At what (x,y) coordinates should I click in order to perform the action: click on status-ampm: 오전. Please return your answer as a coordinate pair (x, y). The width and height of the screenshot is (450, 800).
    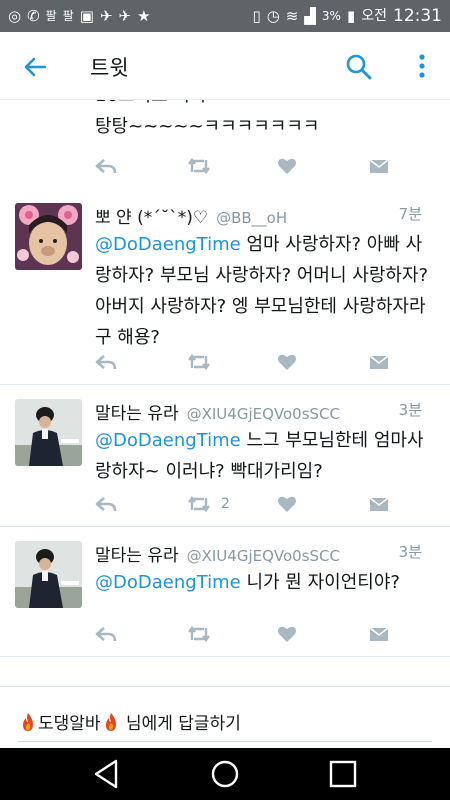
    Looking at the image, I should click on (374, 16).